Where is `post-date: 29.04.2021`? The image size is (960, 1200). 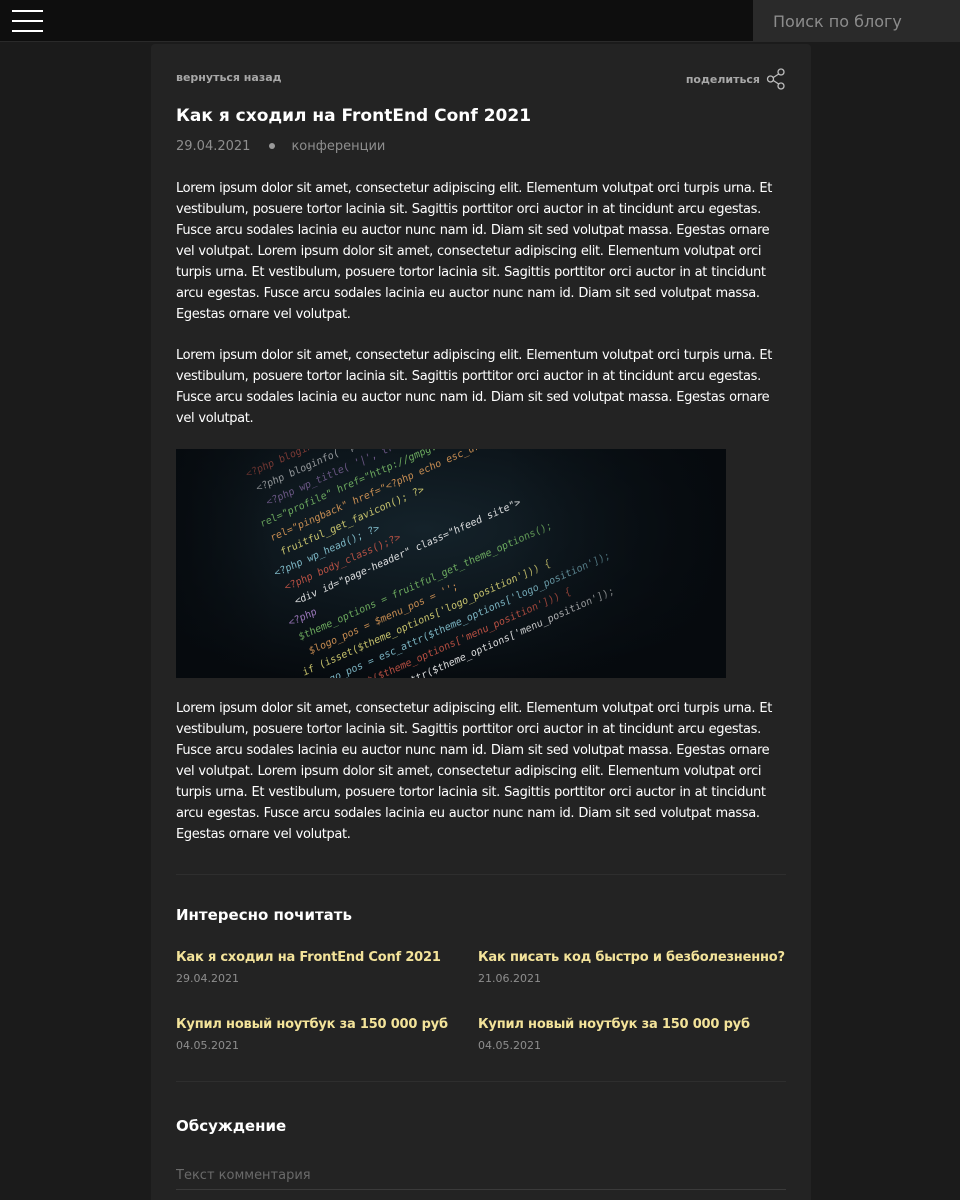
post-date: 29.04.2021 is located at coordinates (213, 146).